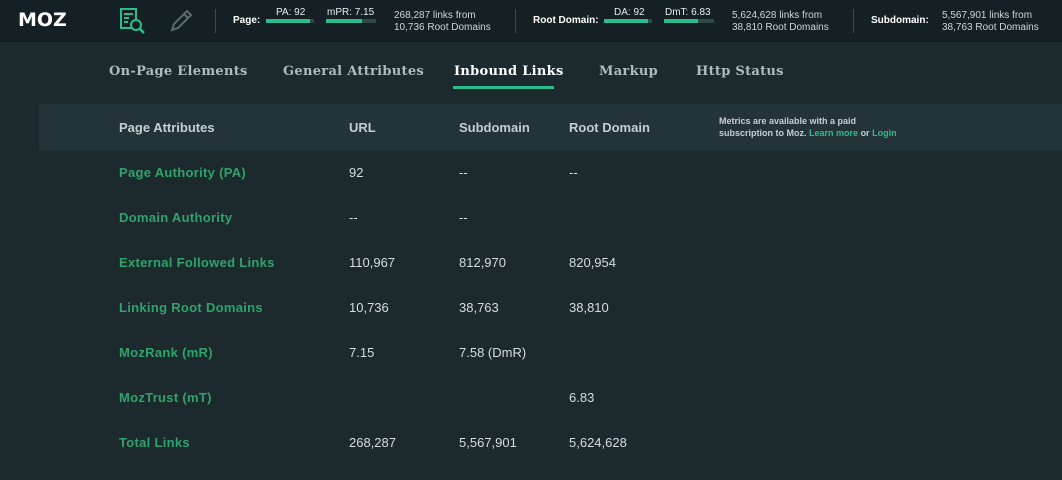 The width and height of the screenshot is (1062, 480). What do you see at coordinates (990, 21) in the screenshot?
I see `subdomain-links-summary: 5,567,901 links from 38,763 Root Domains` at bounding box center [990, 21].